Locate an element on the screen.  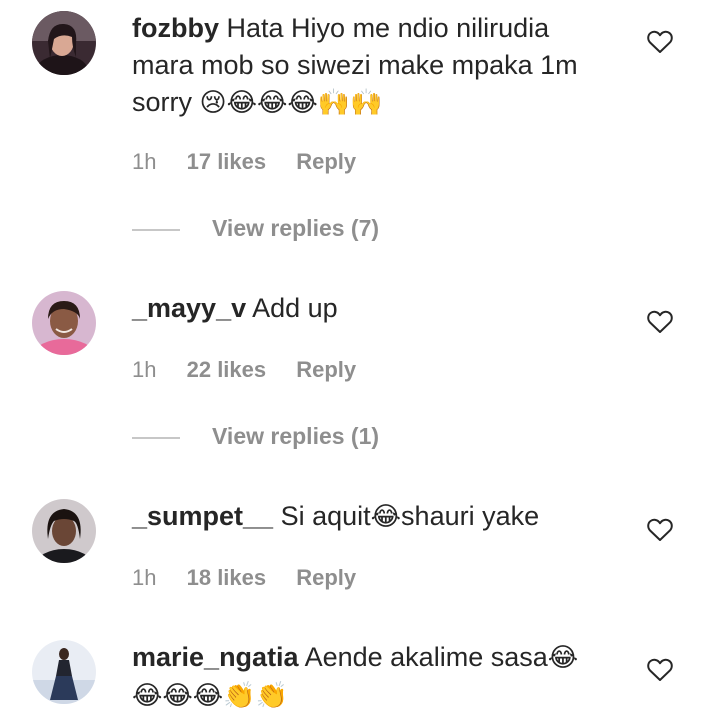
comment-meta: 1h 22 likes Reply is located at coordinates (244, 370).